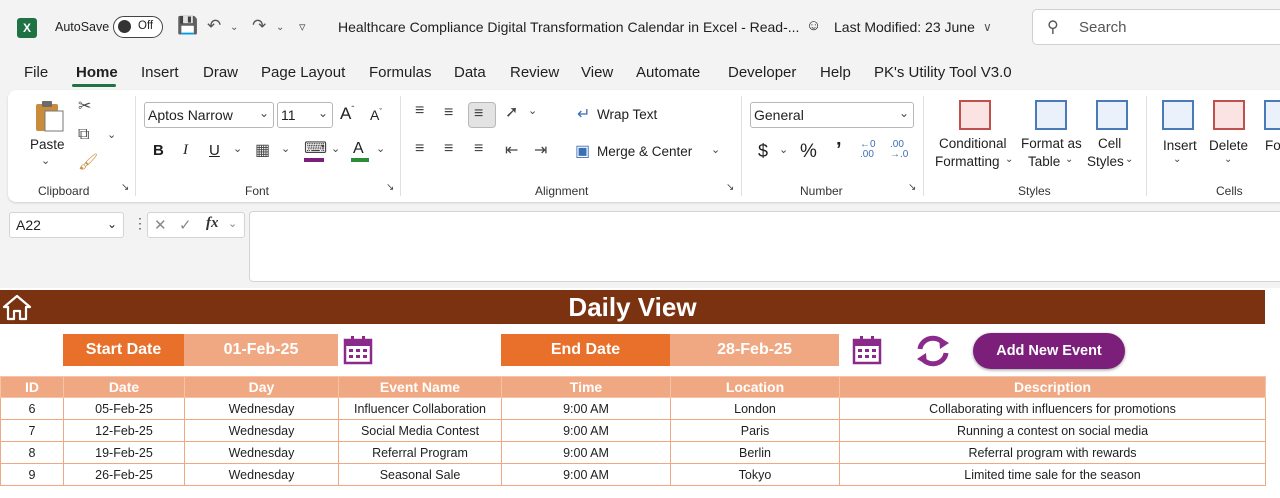 The height and width of the screenshot is (498, 1280). Describe the element at coordinates (755, 387) in the screenshot. I see `column-header-location: Location` at that location.